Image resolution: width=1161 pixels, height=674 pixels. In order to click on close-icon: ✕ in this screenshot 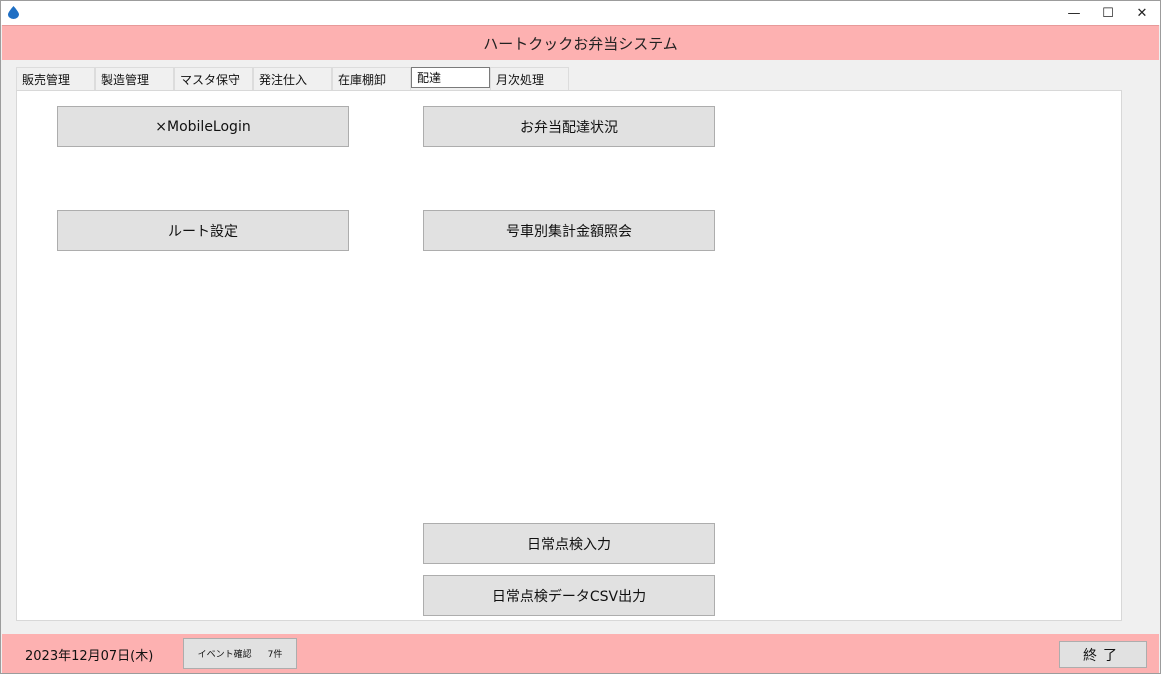, I will do `click(1142, 13)`.